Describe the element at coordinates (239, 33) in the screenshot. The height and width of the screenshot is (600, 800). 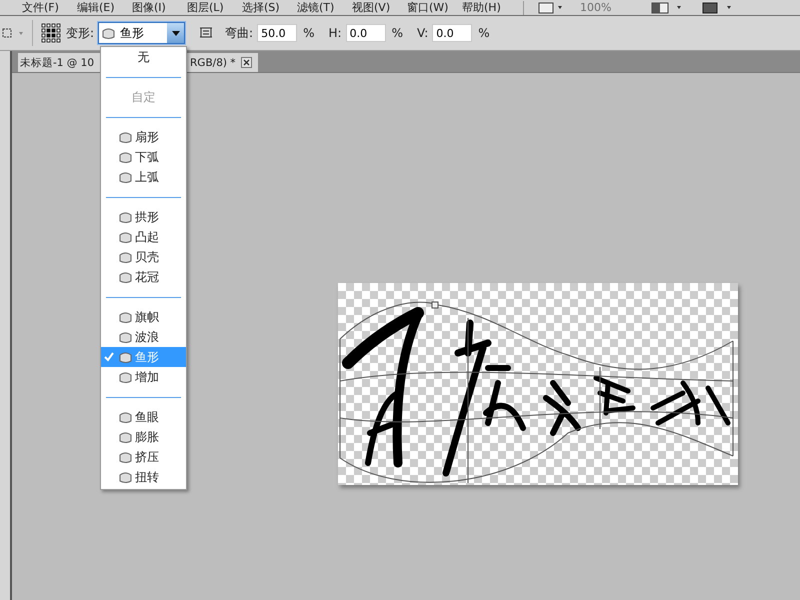
I see `bend-label: 弯曲:` at that location.